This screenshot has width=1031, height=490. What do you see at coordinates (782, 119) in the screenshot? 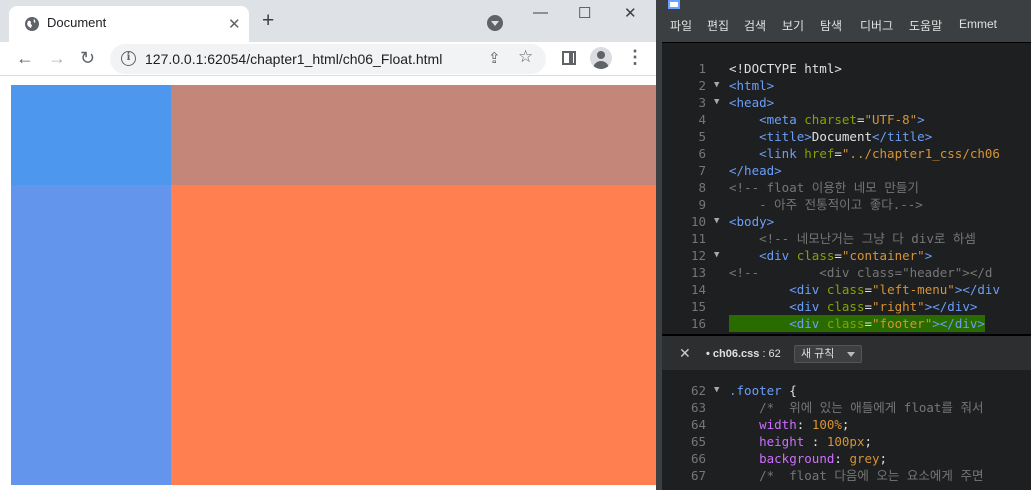
I see `code-token: <meta` at bounding box center [782, 119].